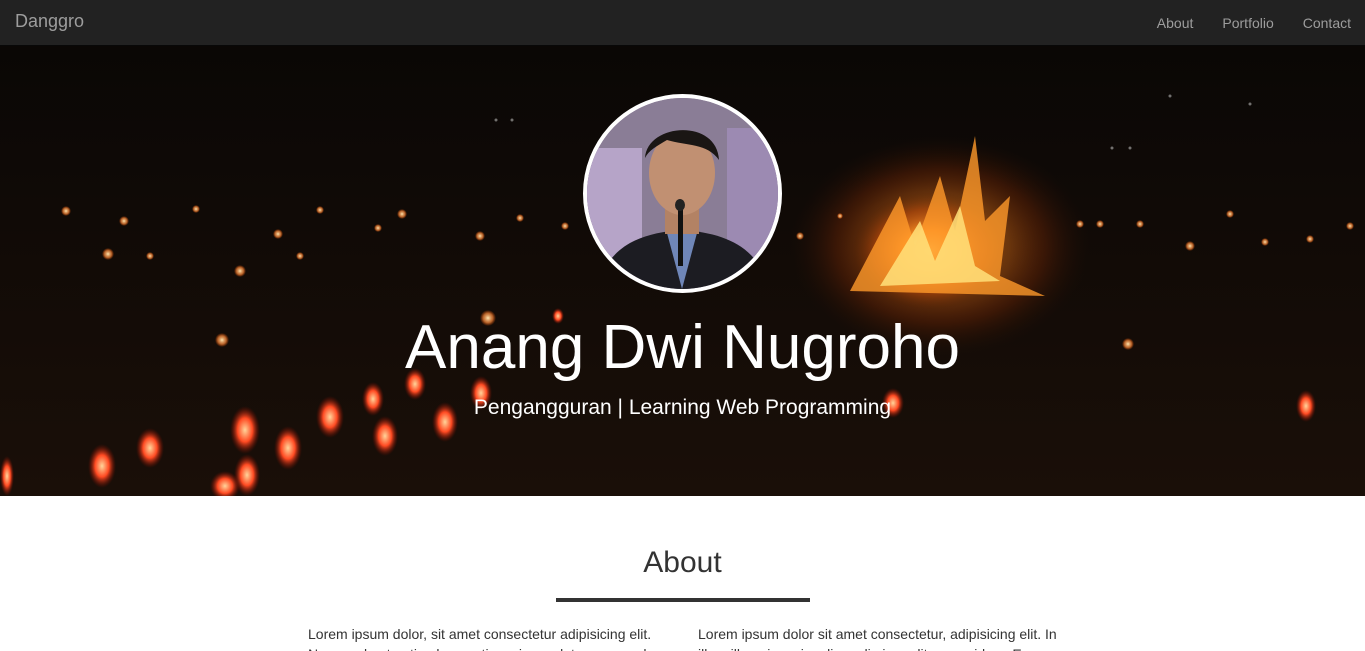 The image size is (1365, 651). Describe the element at coordinates (49, 21) in the screenshot. I see `brand-link: Danggro` at that location.